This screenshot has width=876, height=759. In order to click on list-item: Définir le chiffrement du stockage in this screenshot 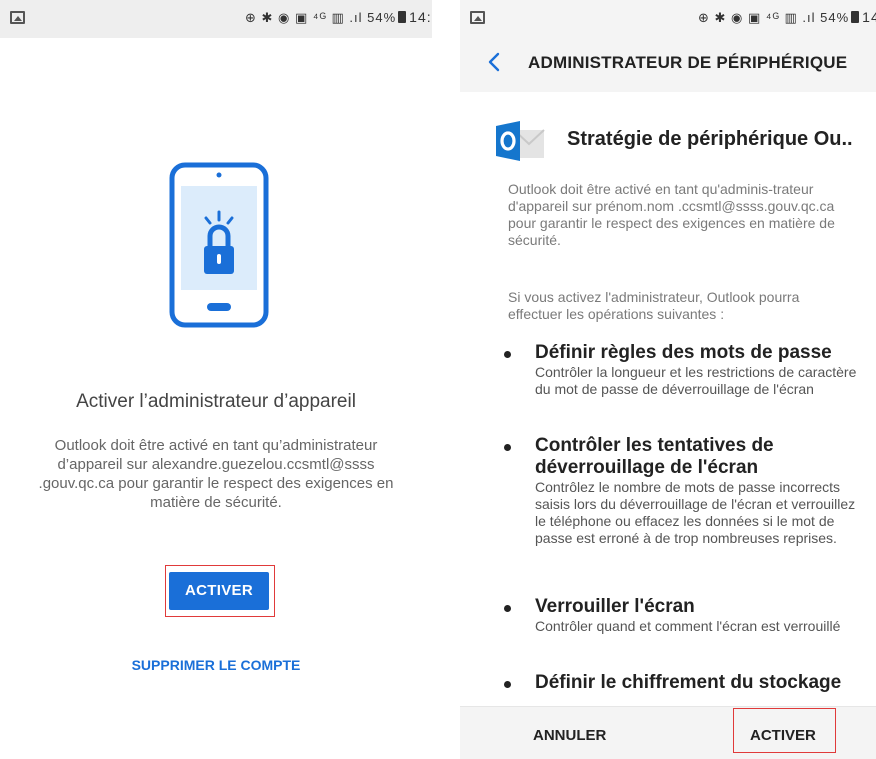, I will do `click(684, 683)`.